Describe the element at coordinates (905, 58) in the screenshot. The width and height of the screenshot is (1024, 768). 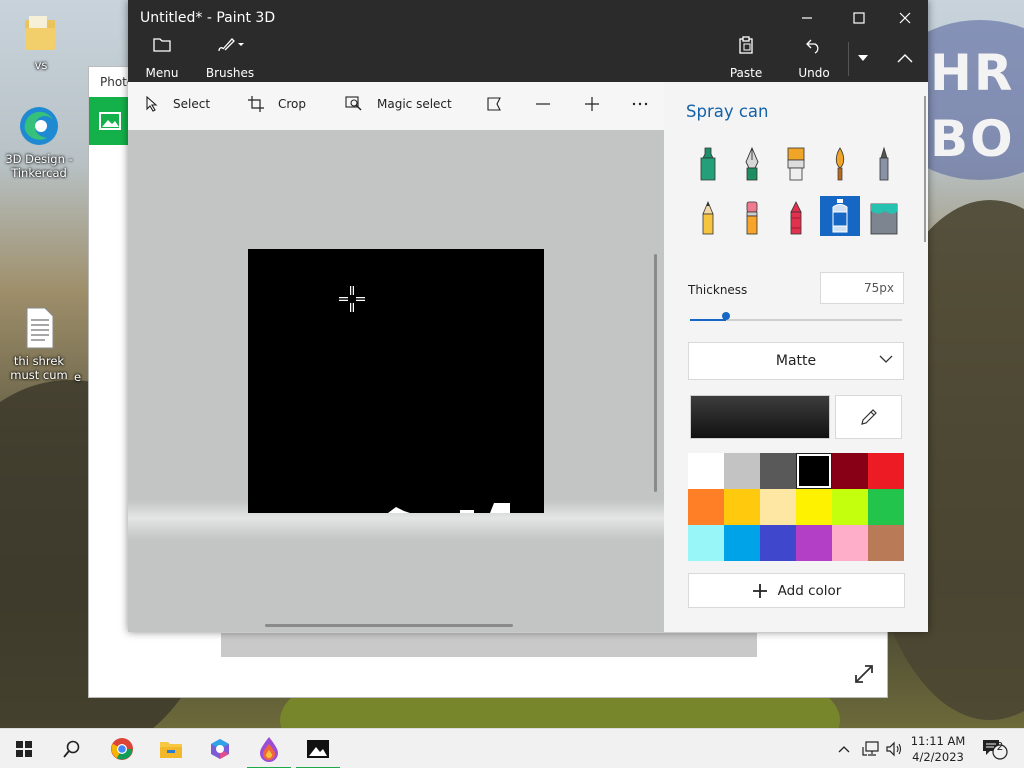
I see `collapse-toolbar-button` at that location.